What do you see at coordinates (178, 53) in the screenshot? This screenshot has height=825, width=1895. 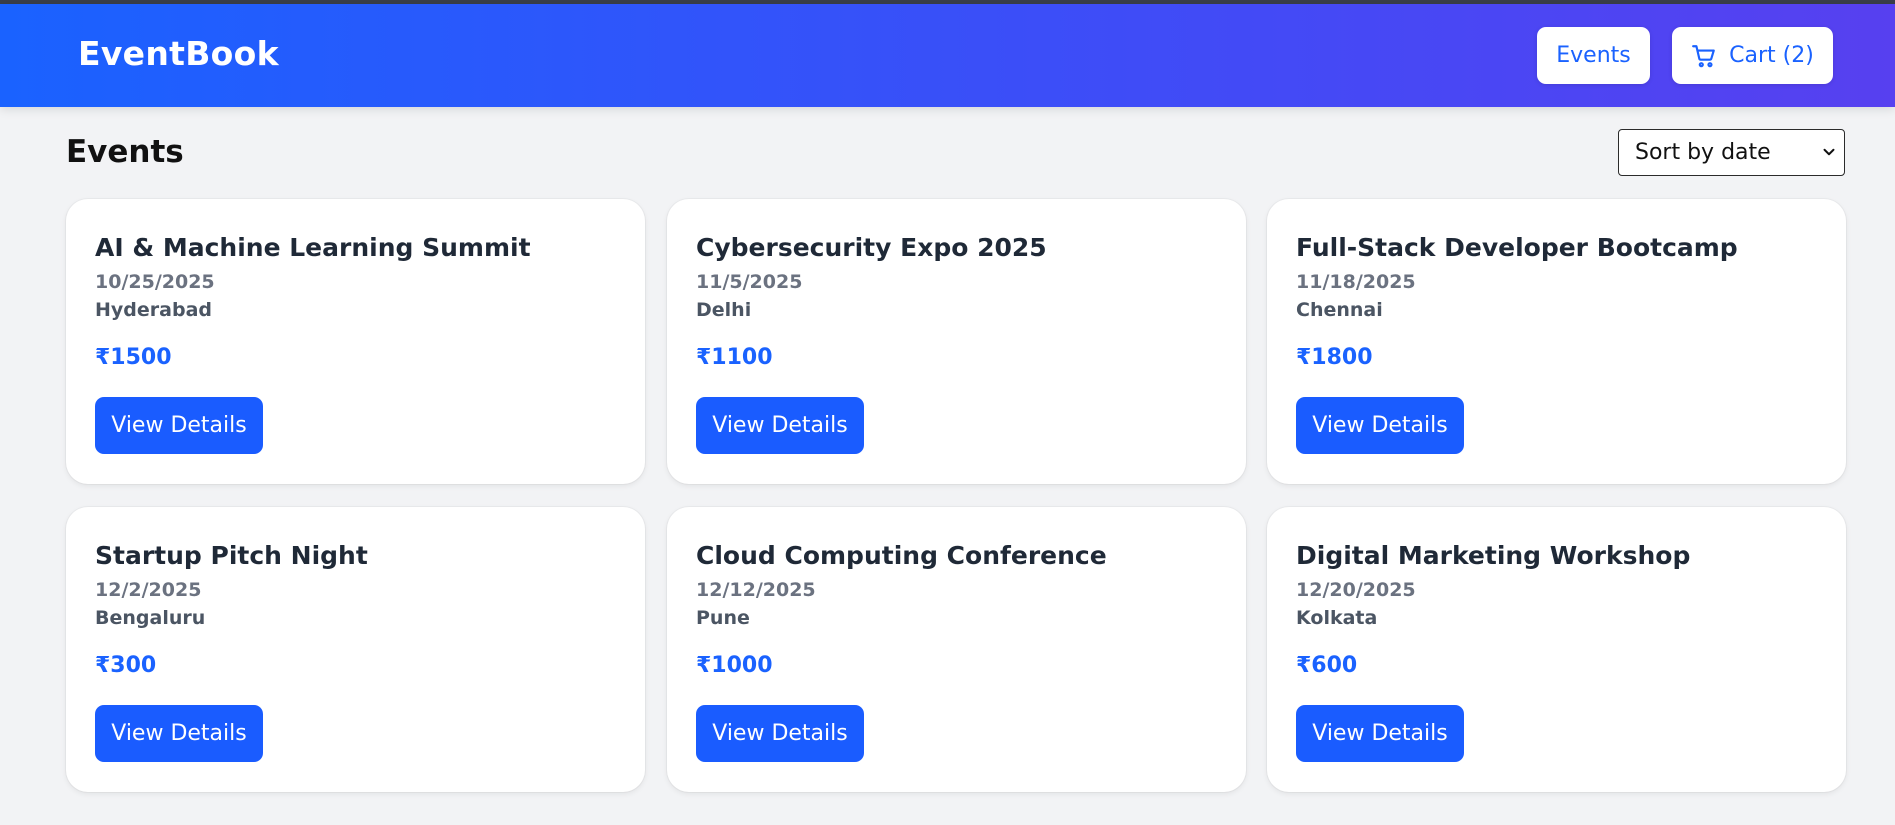 I see `brand-logo: EventBook` at bounding box center [178, 53].